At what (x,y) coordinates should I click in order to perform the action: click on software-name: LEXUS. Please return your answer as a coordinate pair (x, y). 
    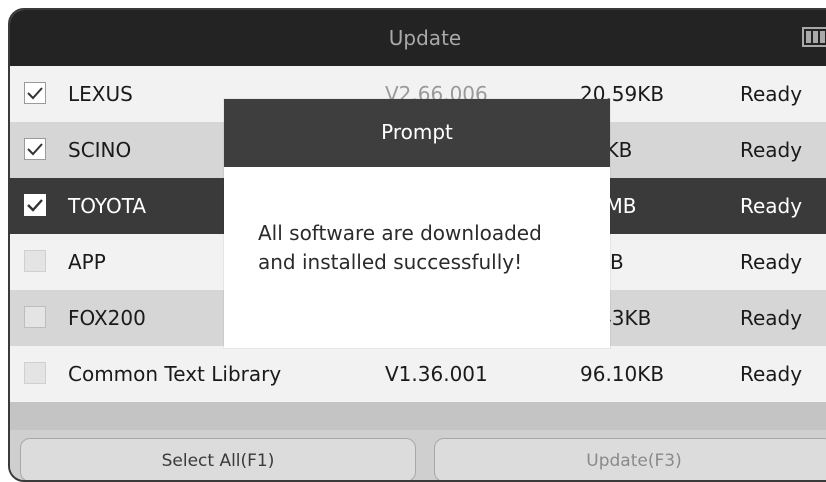
    Looking at the image, I should click on (100, 94).